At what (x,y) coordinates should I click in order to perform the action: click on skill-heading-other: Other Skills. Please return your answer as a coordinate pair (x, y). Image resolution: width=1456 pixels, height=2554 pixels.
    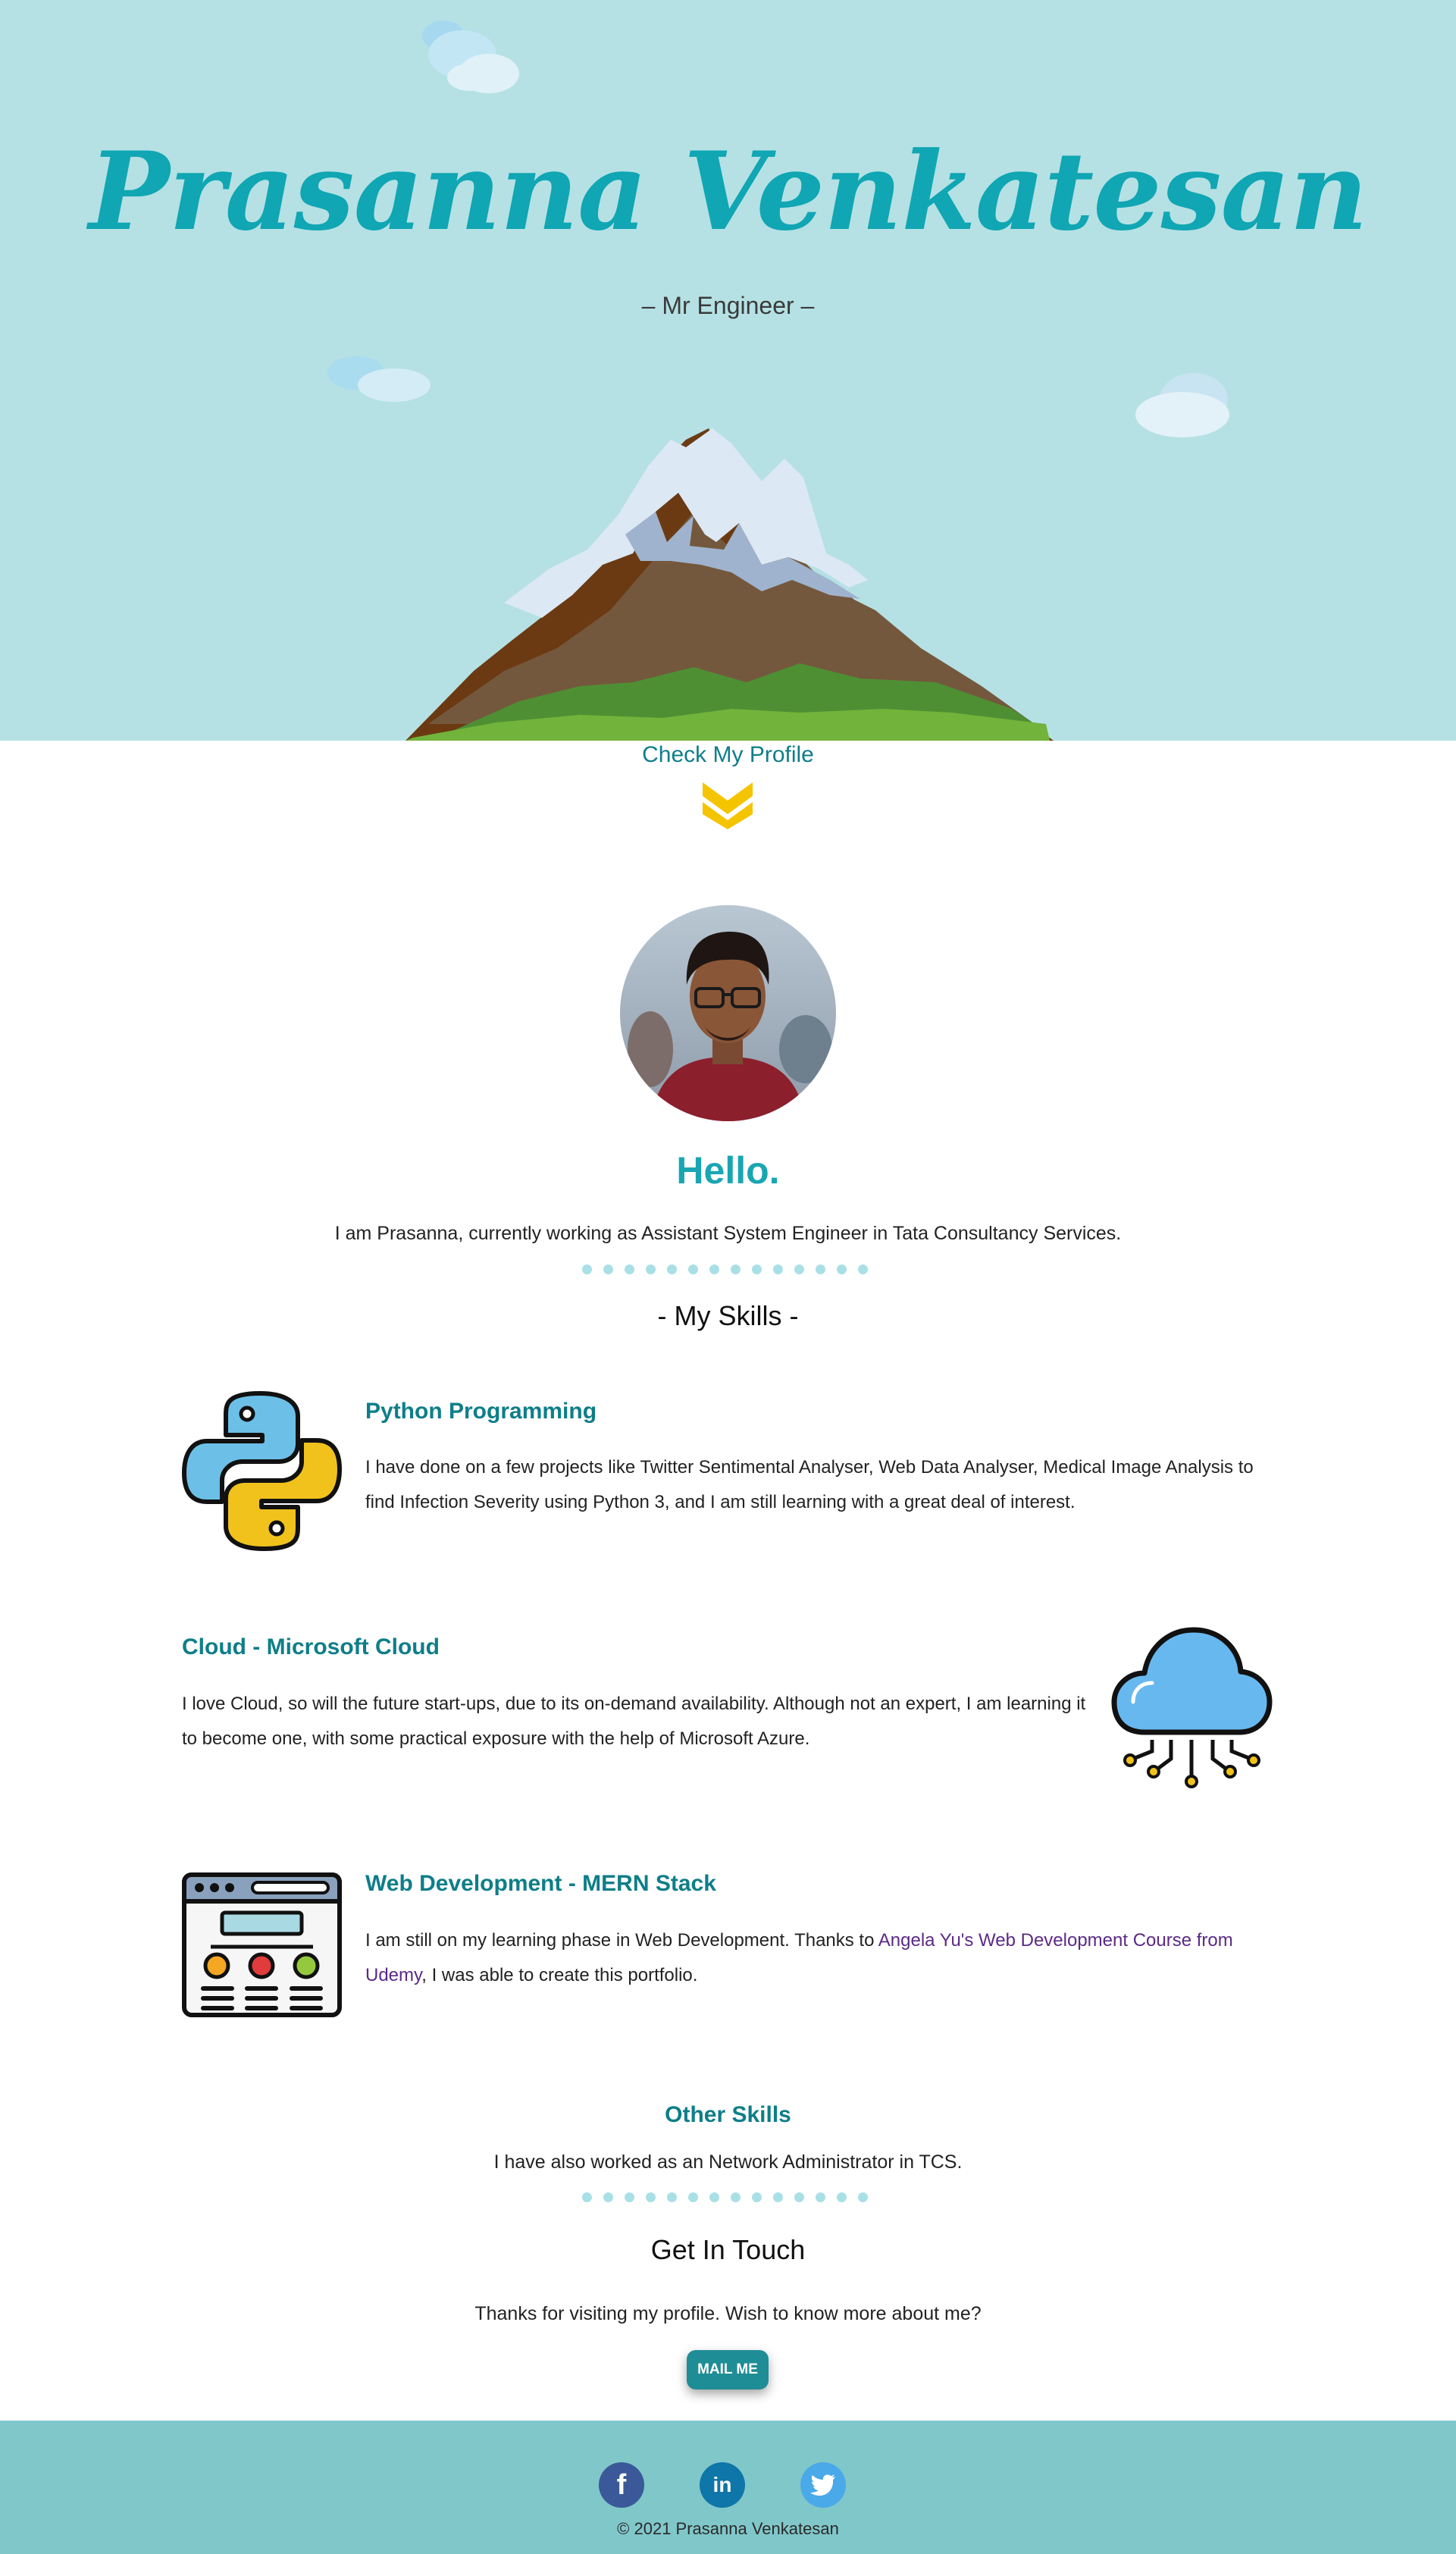
    Looking at the image, I should click on (728, 2114).